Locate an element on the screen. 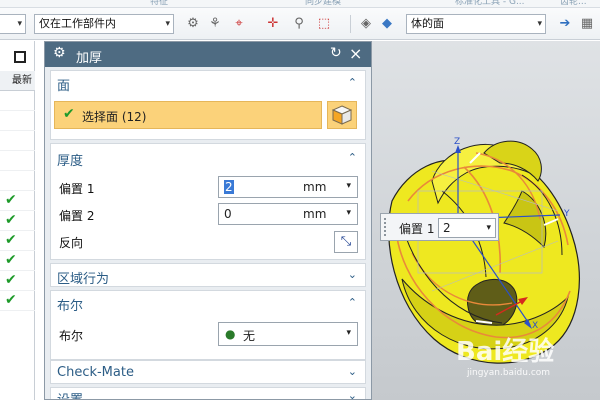 The image size is (600, 400). boolean-value: 无 is located at coordinates (249, 336).